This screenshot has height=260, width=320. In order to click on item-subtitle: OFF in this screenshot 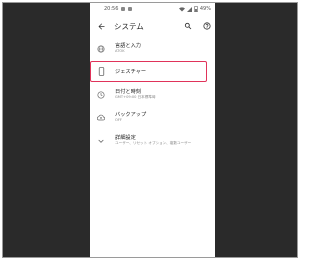, I will do `click(118, 120)`.